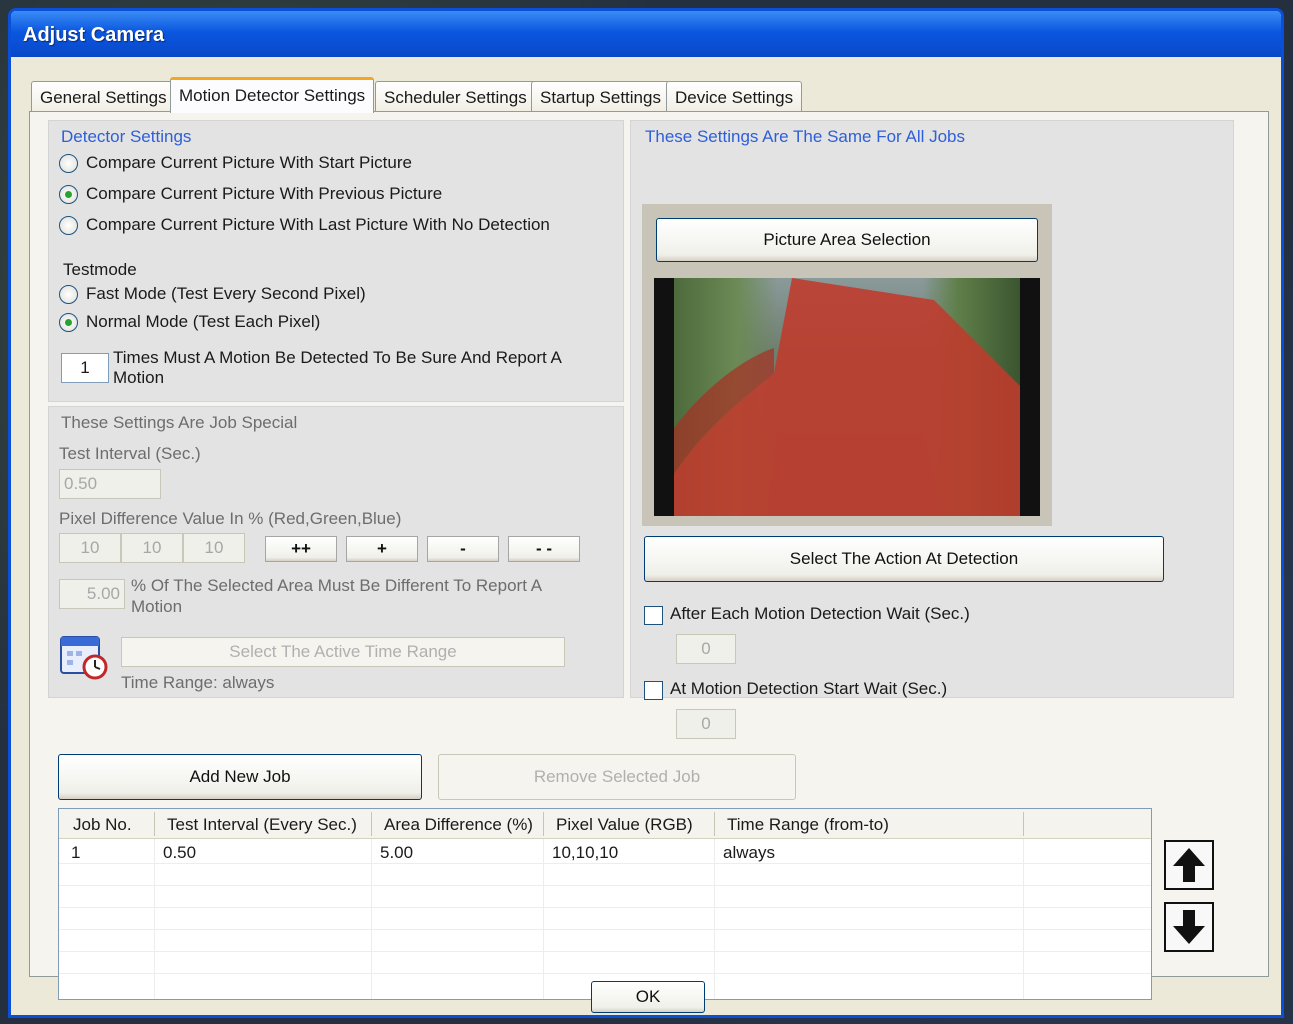 This screenshot has width=1293, height=1024. I want to click on start-wait-checkbox, so click(653, 690).